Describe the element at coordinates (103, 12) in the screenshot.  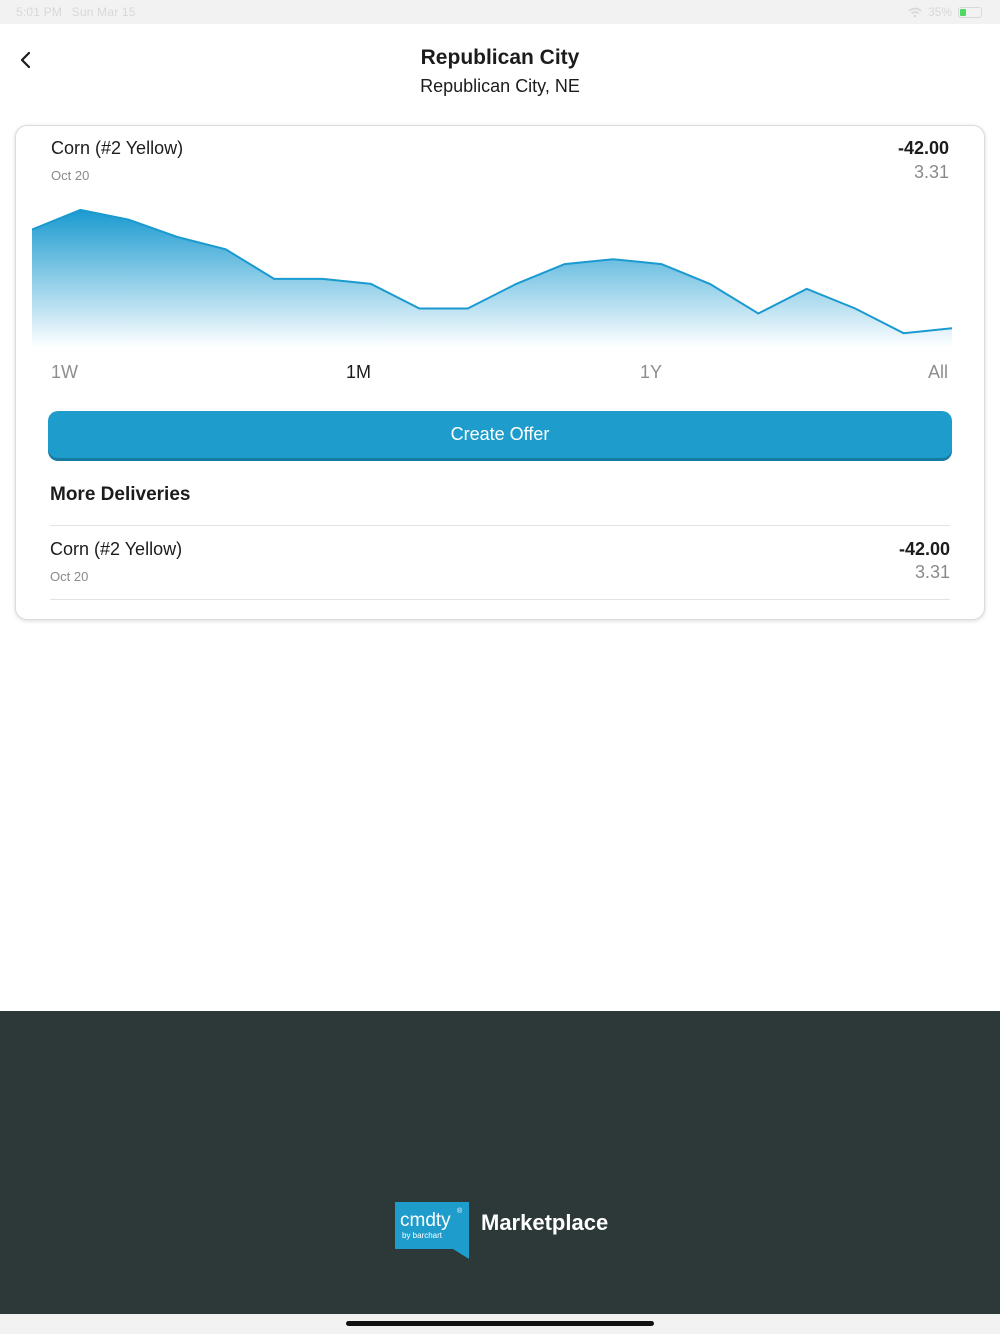
I see `status-date: Sun Mar 15` at that location.